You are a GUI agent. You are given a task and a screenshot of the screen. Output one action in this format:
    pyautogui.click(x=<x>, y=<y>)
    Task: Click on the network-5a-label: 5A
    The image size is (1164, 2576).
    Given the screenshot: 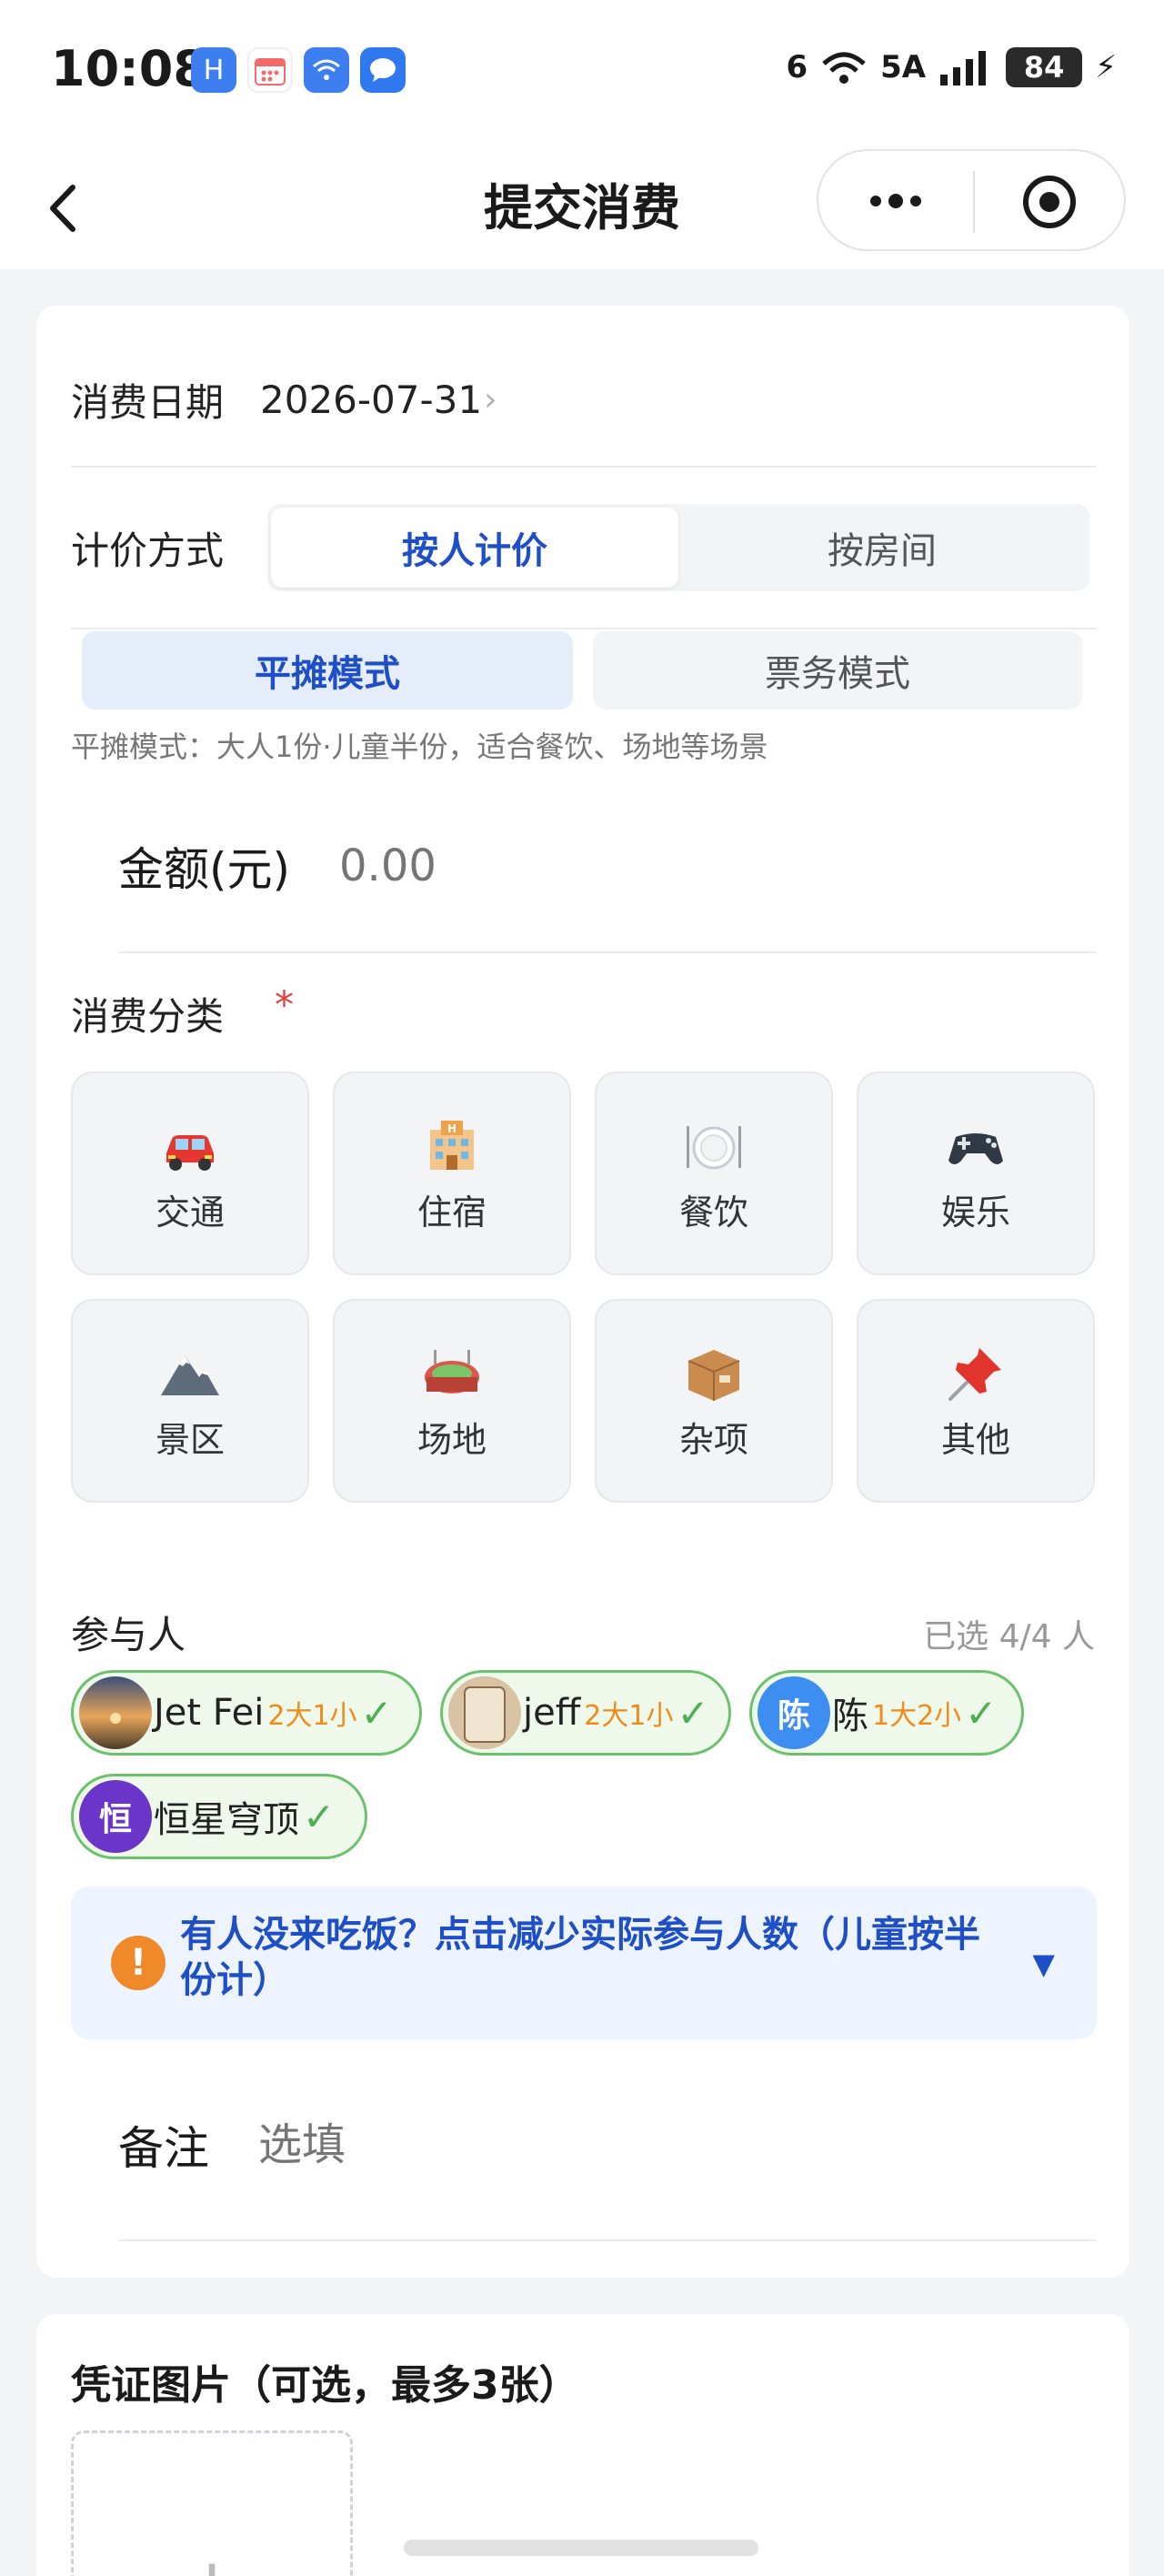 What is the action you would take?
    pyautogui.click(x=904, y=67)
    